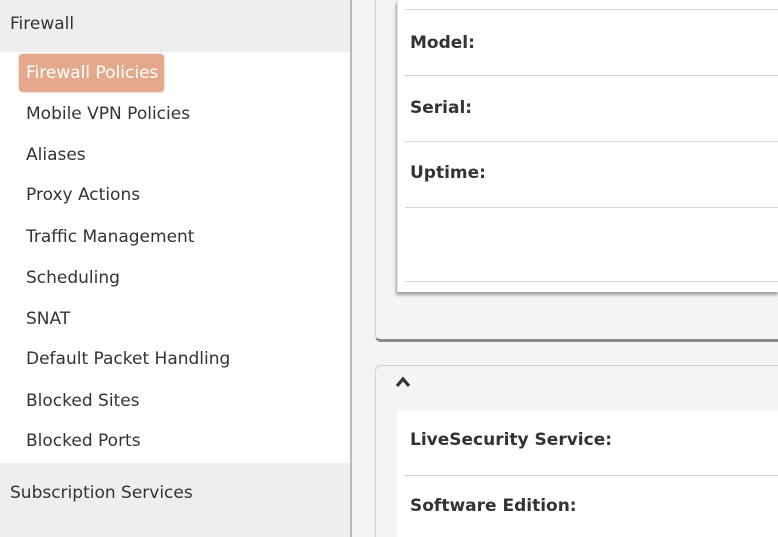 Image resolution: width=778 pixels, height=537 pixels. I want to click on sidebar-item-firewall-policies: Firewall Policies, so click(92, 73).